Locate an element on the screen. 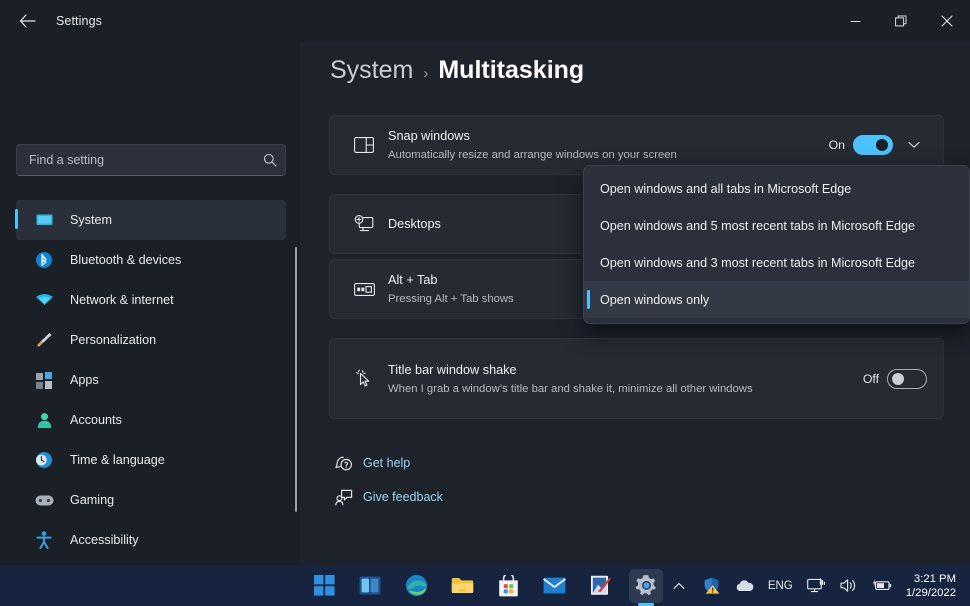 The width and height of the screenshot is (970, 606). minimize-icon is located at coordinates (855, 21).